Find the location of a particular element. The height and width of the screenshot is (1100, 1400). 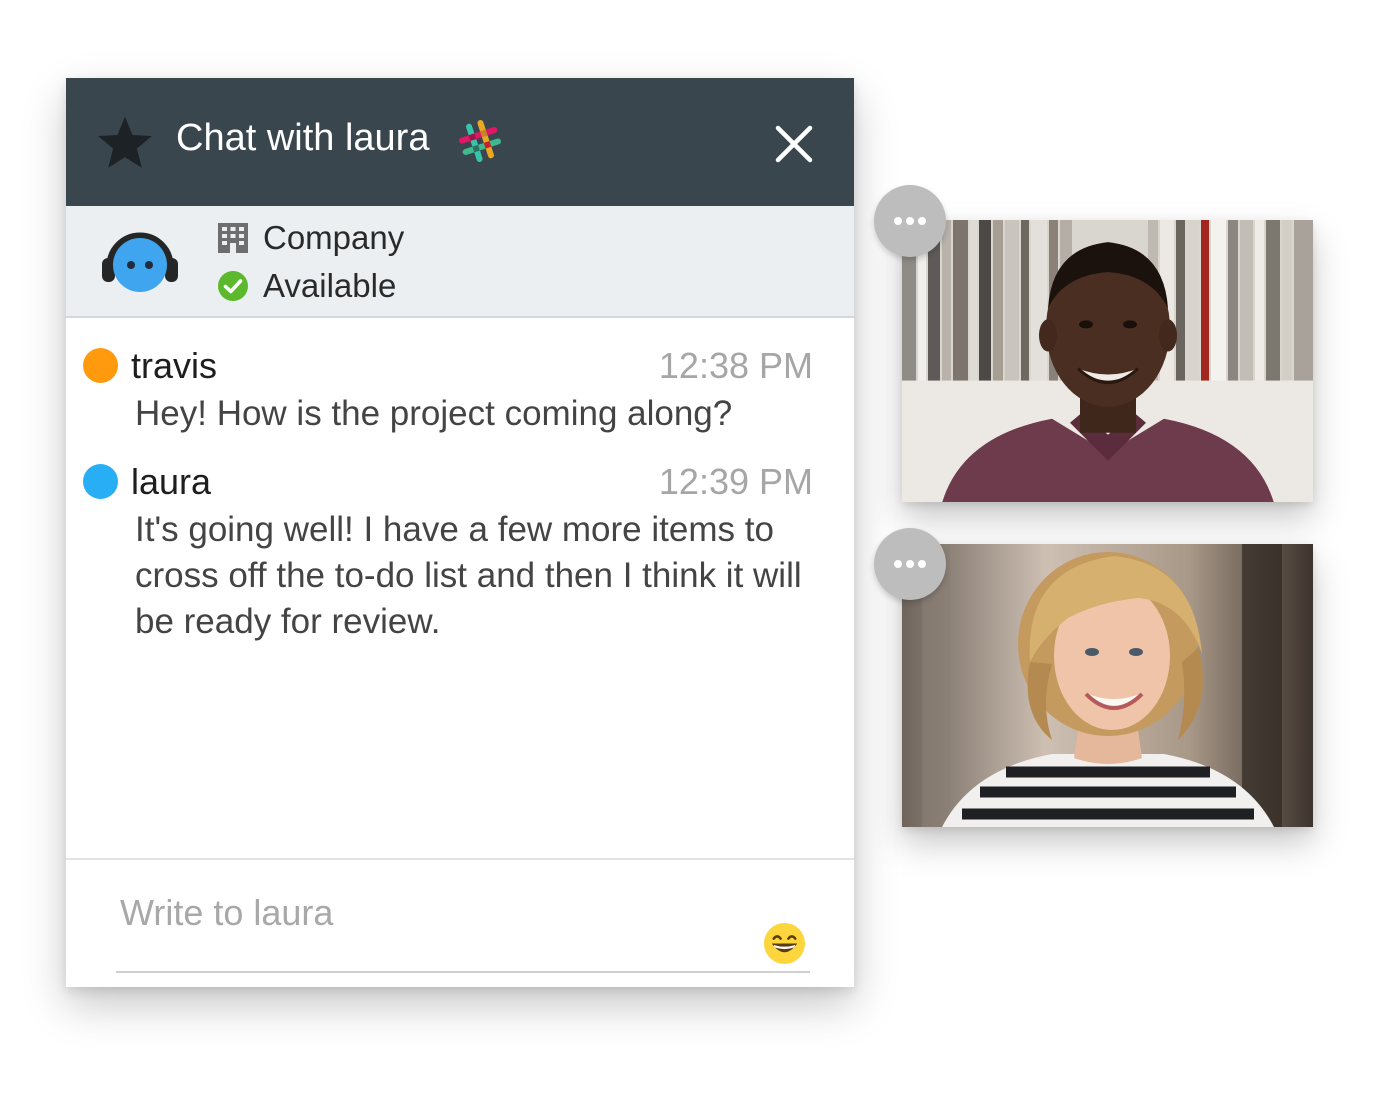

chat-header: Chat with laura is located at coordinates (460, 142).